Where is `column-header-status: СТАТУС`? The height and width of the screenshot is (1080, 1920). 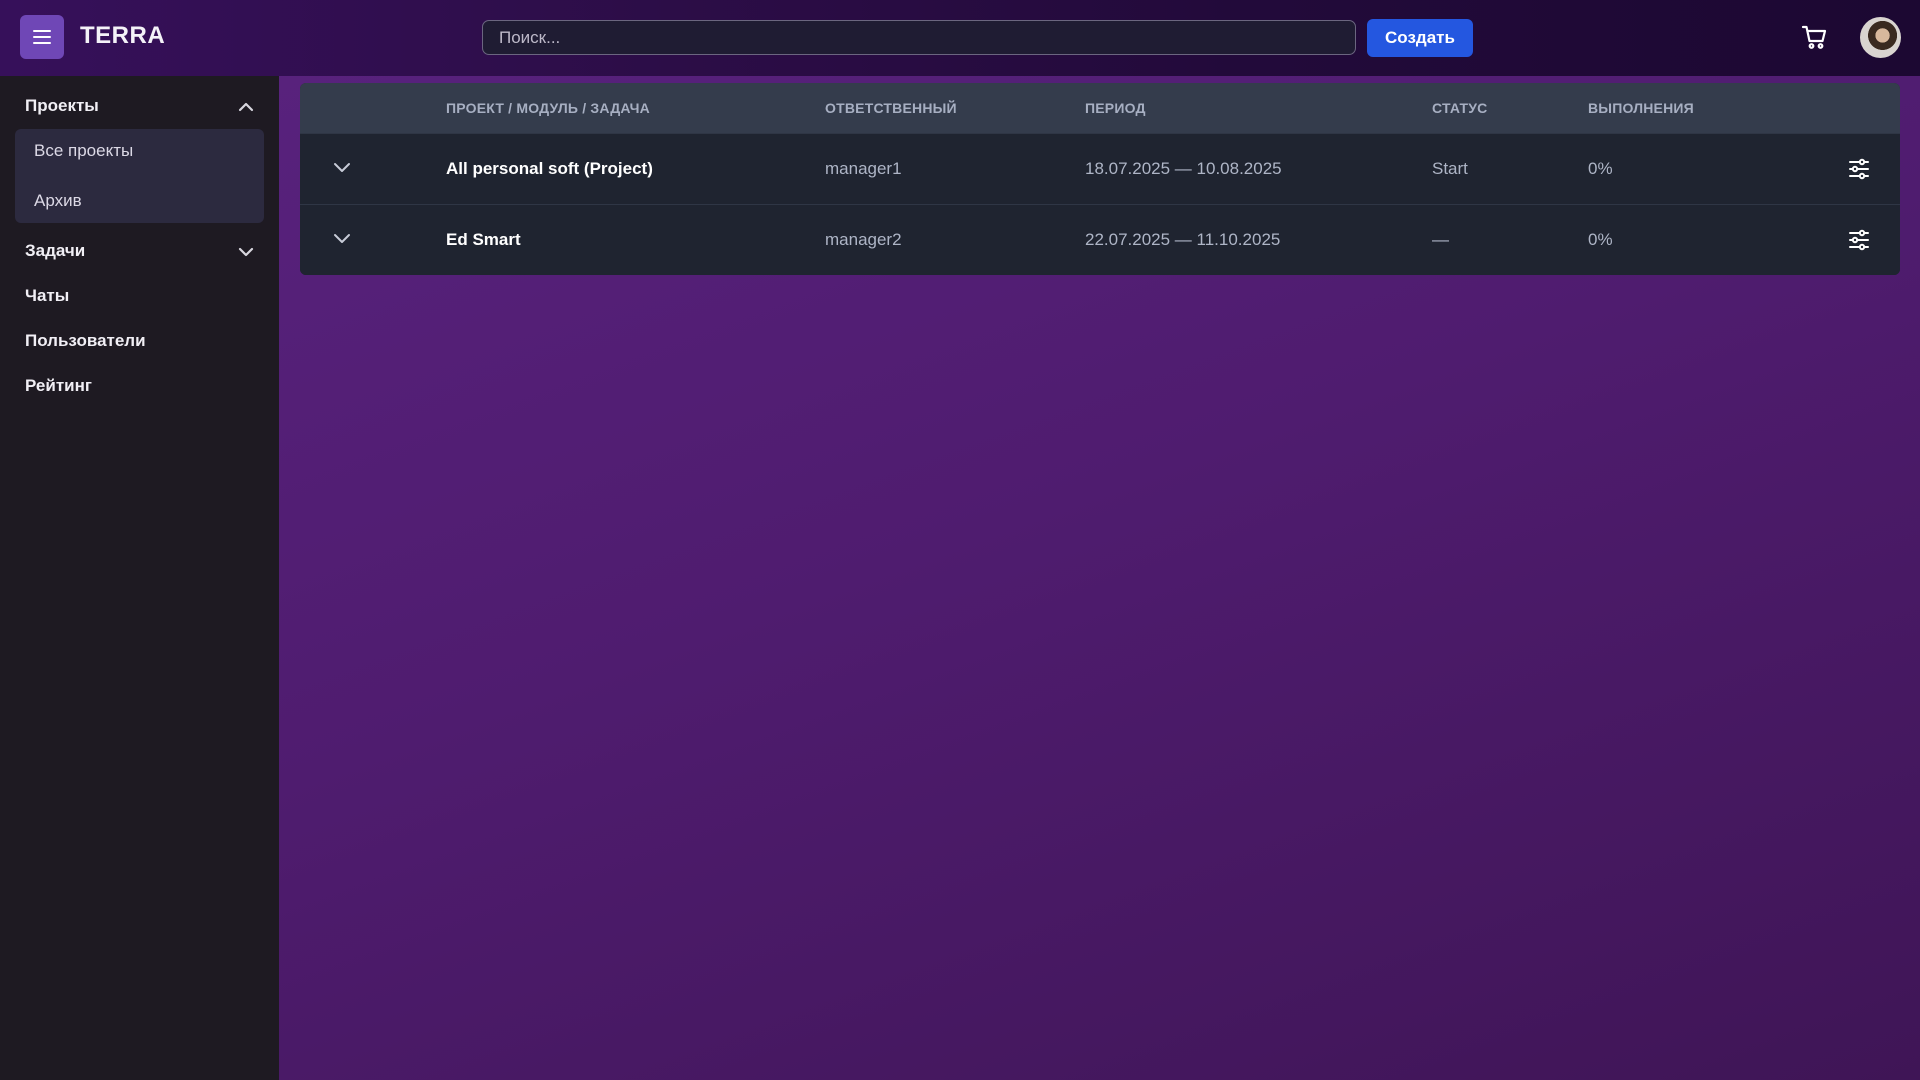
column-header-status: СТАТУС is located at coordinates (1459, 108).